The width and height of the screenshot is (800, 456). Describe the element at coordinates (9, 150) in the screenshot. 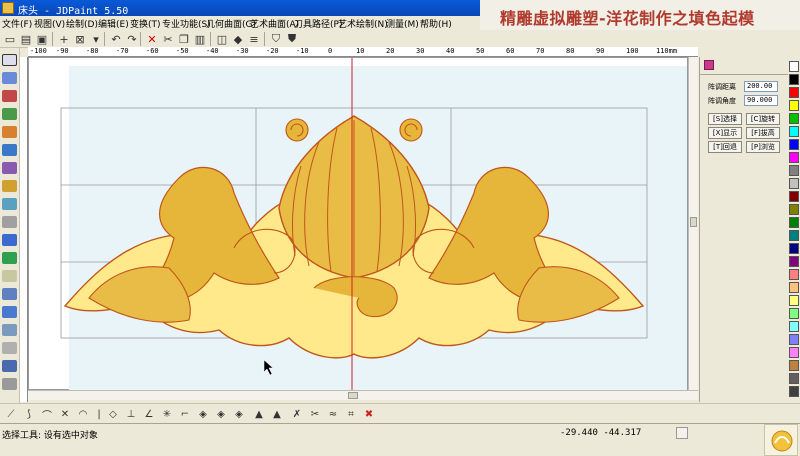

I see `fill-icon` at that location.